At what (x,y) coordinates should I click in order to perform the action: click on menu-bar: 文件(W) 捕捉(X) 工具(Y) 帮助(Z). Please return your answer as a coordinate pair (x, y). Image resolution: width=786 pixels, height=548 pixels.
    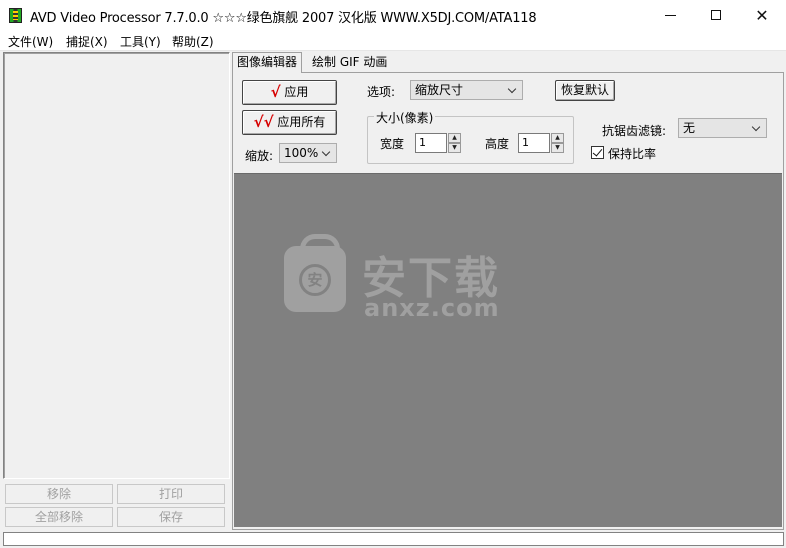
    Looking at the image, I should click on (393, 41).